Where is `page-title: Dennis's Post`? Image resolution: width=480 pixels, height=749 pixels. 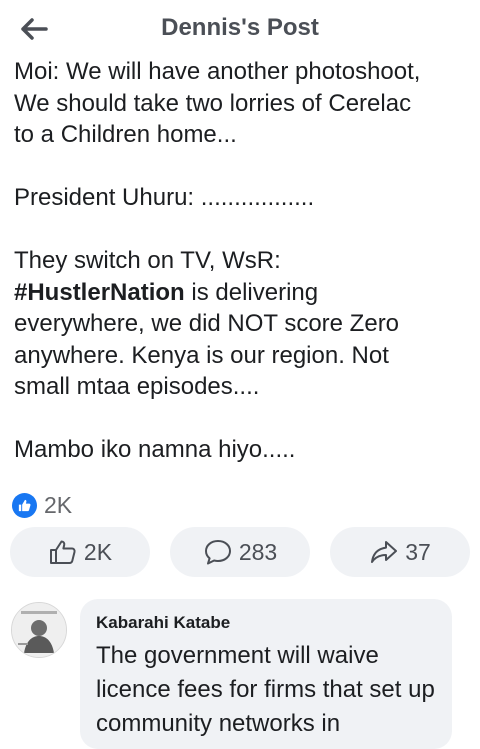
page-title: Dennis's Post is located at coordinates (240, 27).